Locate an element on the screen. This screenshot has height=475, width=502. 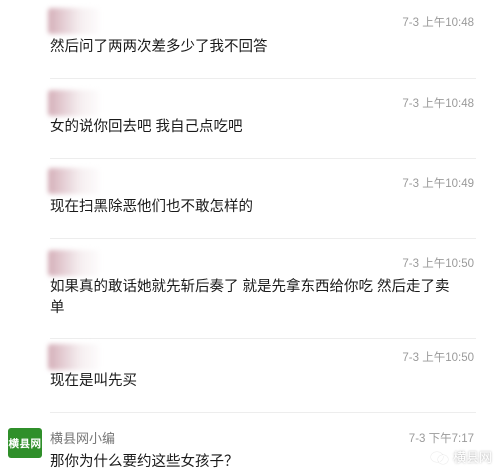
reply-time: 7-3 下午7:17 is located at coordinates (441, 439).